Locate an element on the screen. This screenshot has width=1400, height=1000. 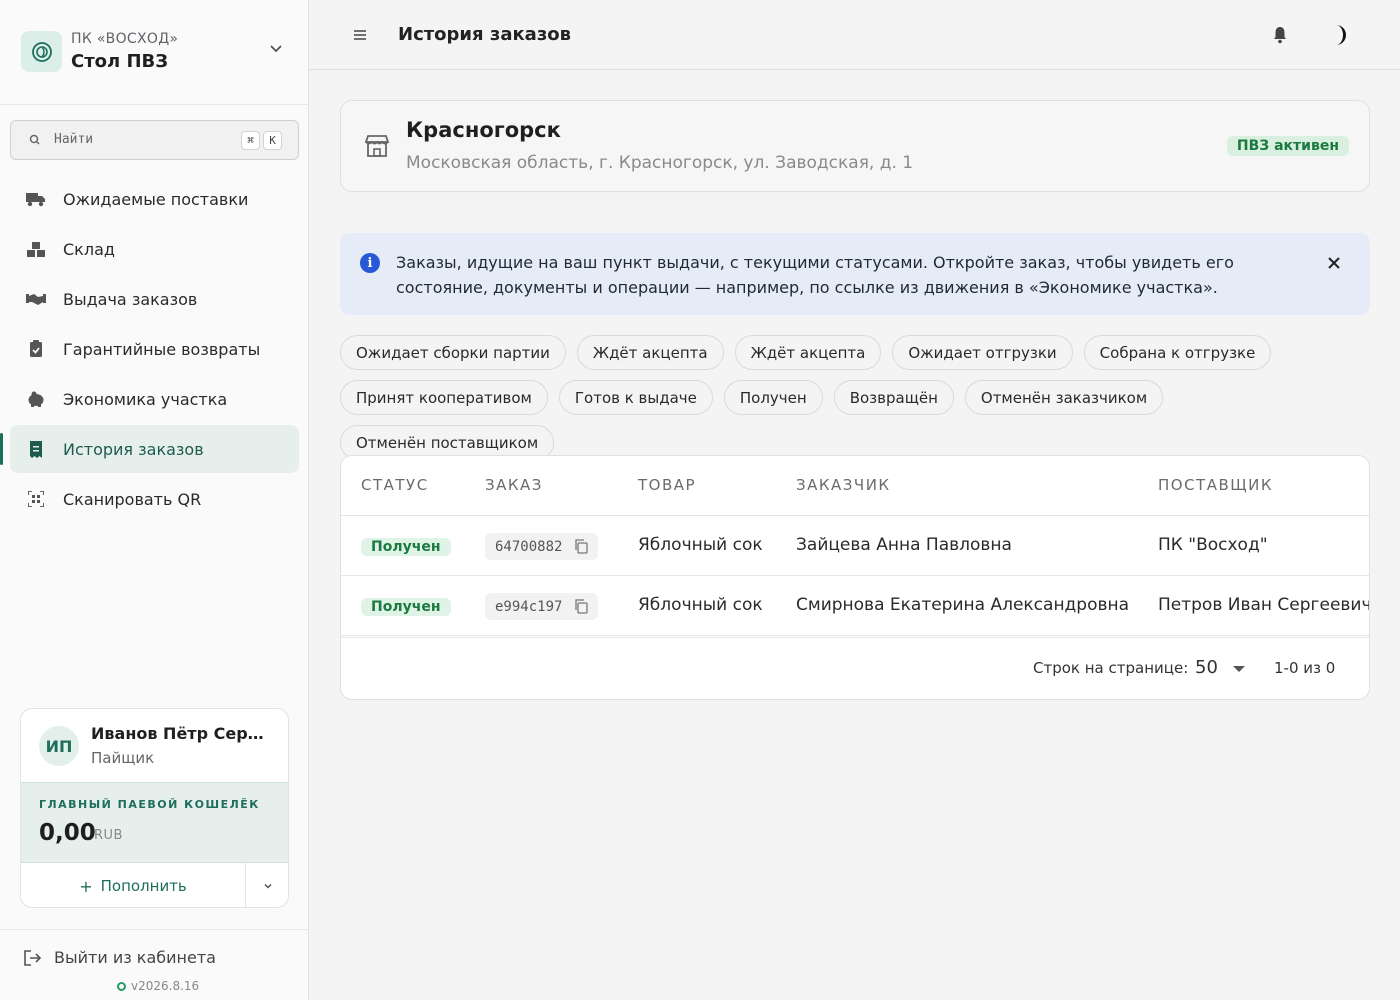
sidebar-footer: Выйти из кабинета v2026.8.16 is located at coordinates (154, 964).